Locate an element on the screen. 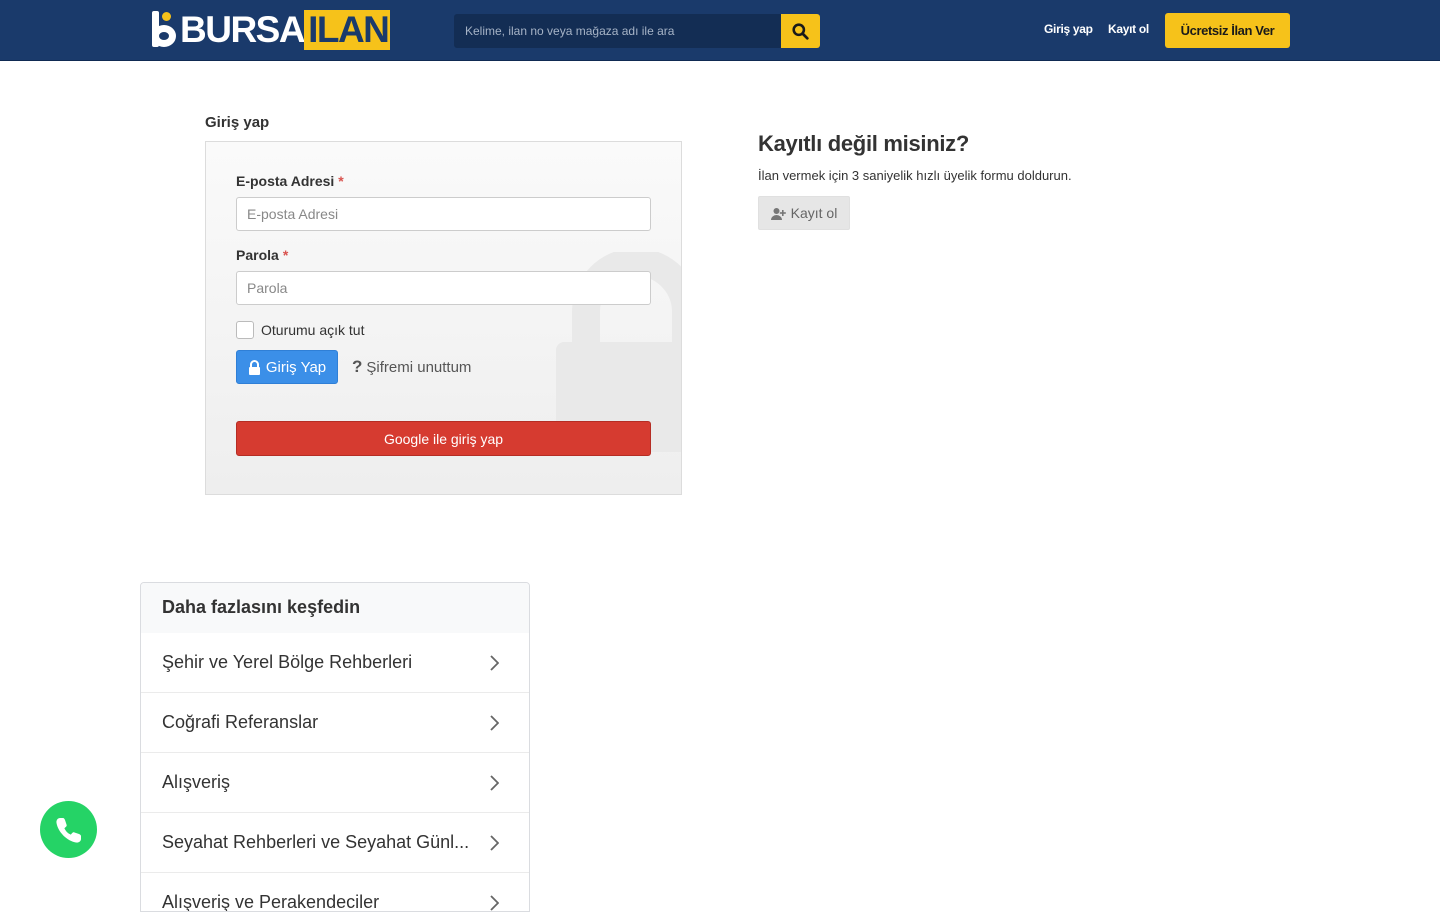 The image size is (1440, 912). search-button is located at coordinates (800, 31).